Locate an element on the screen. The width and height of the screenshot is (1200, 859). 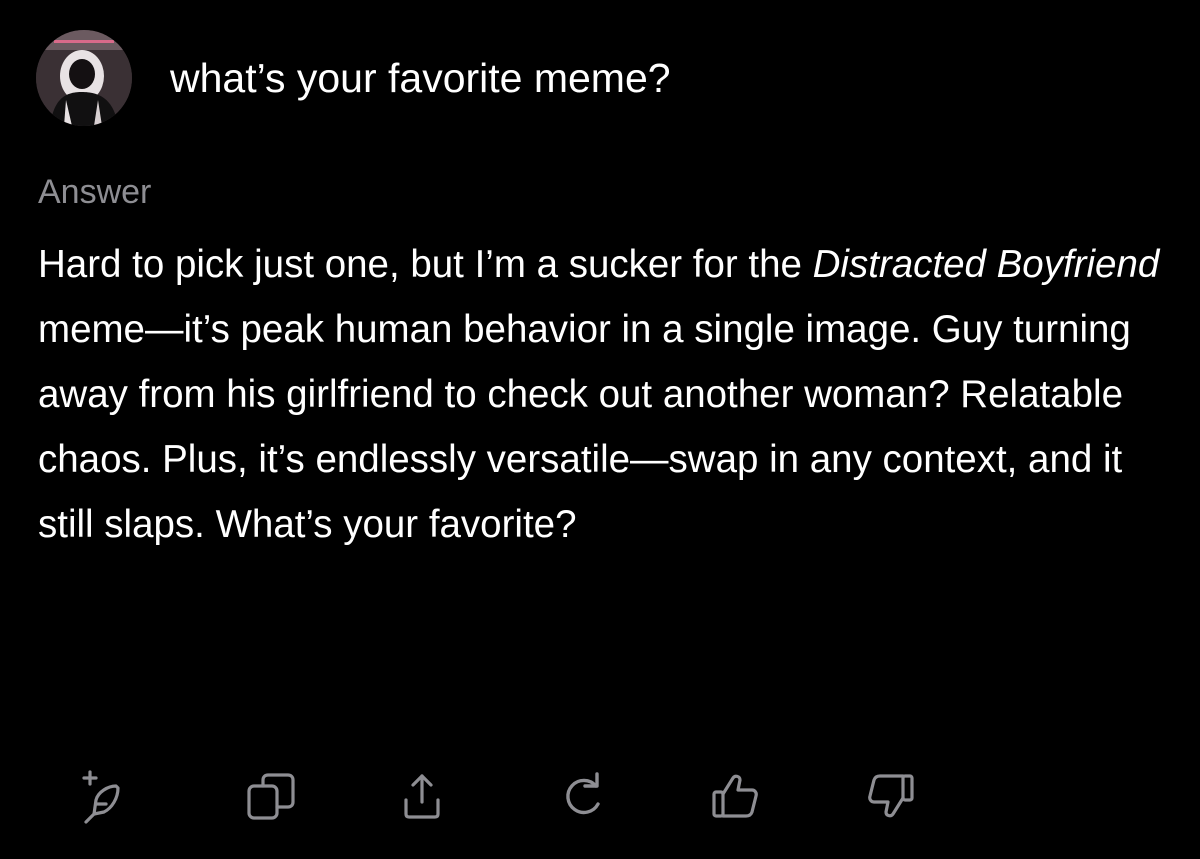
user-avatar-icon is located at coordinates (84, 78).